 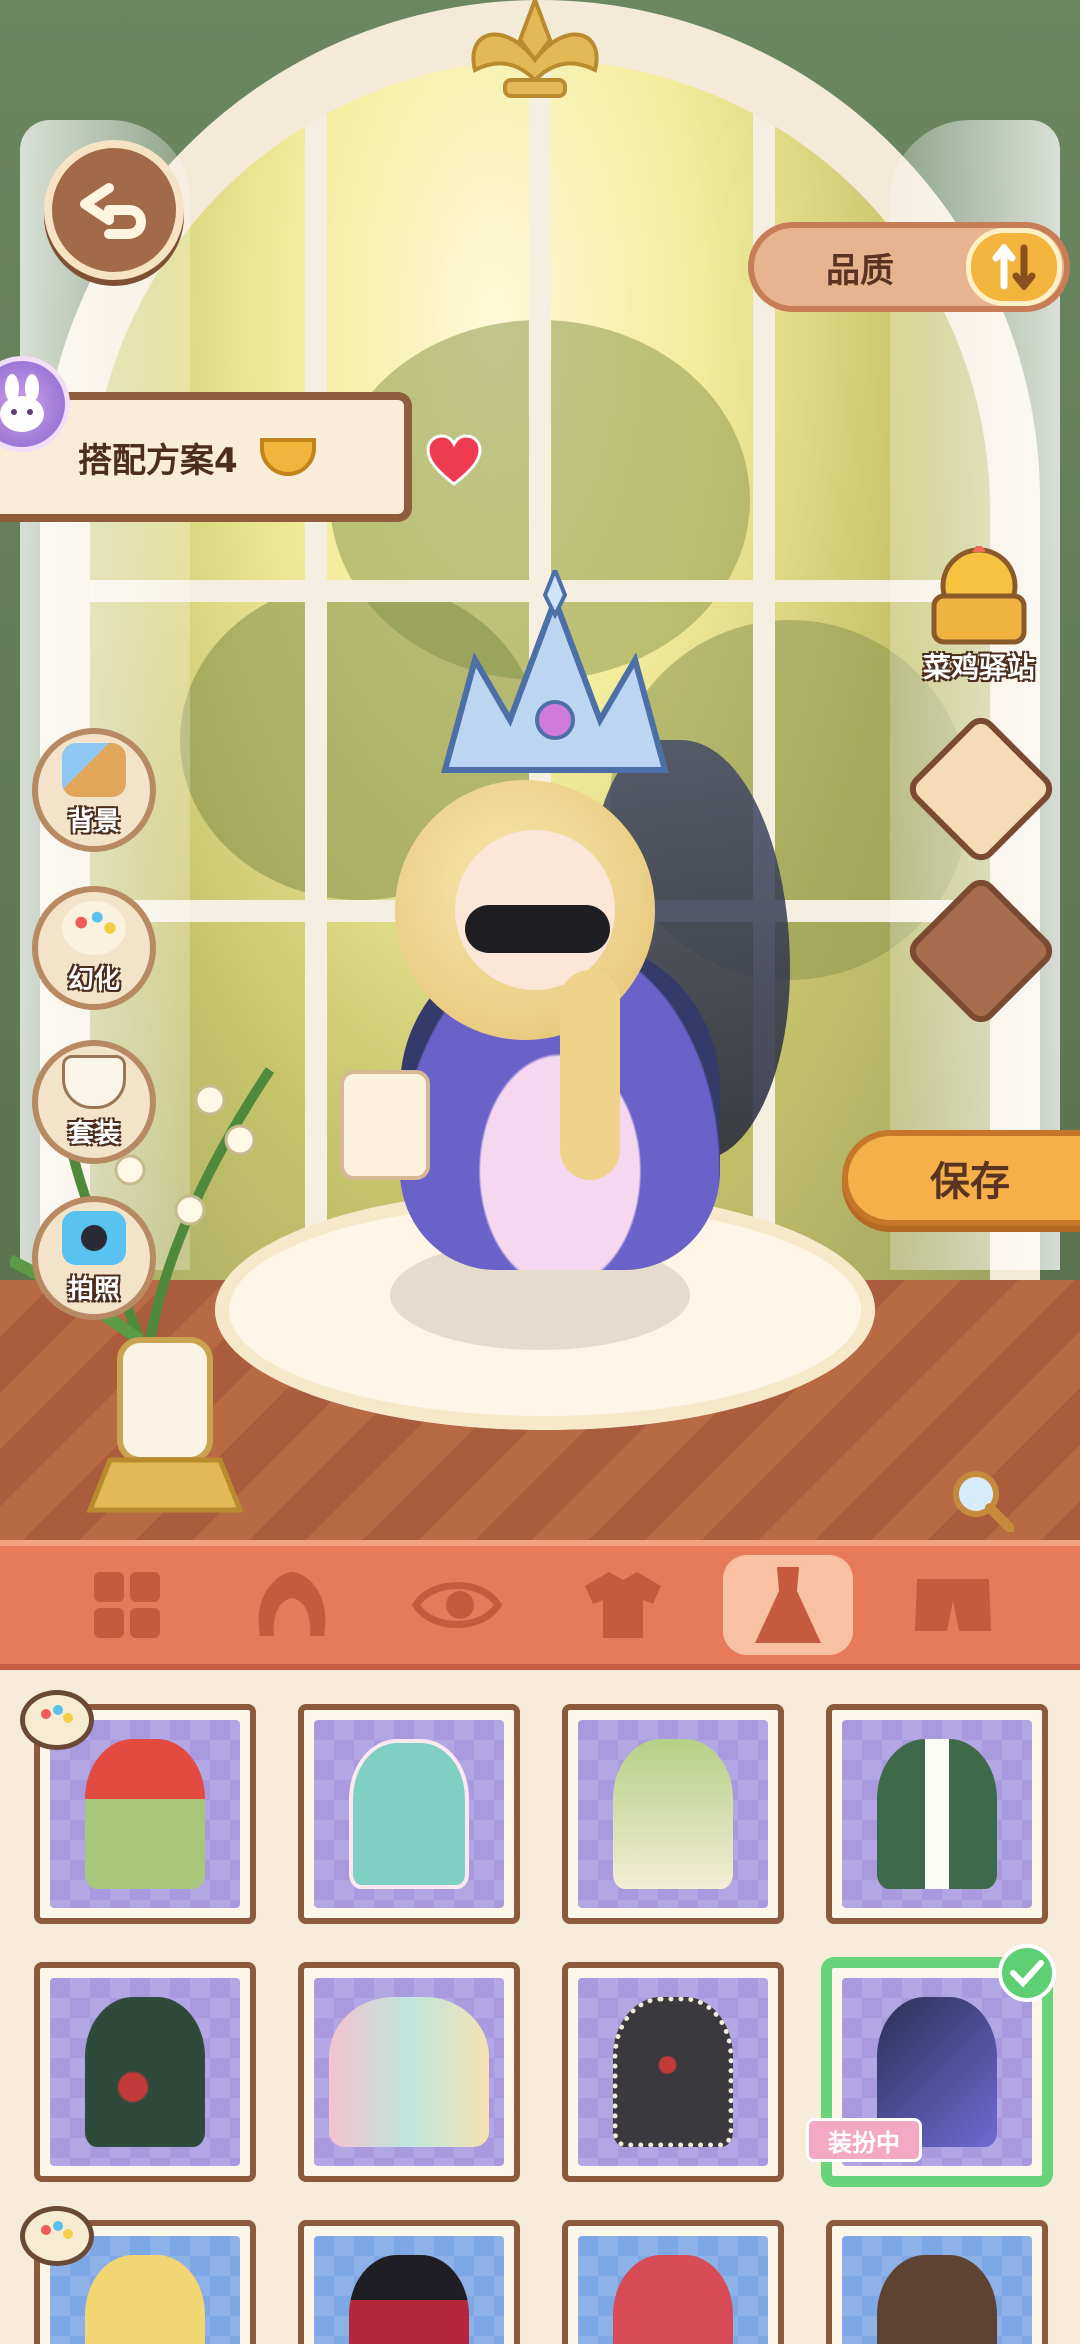 I want to click on camera-icon, so click(x=94, y=1238).